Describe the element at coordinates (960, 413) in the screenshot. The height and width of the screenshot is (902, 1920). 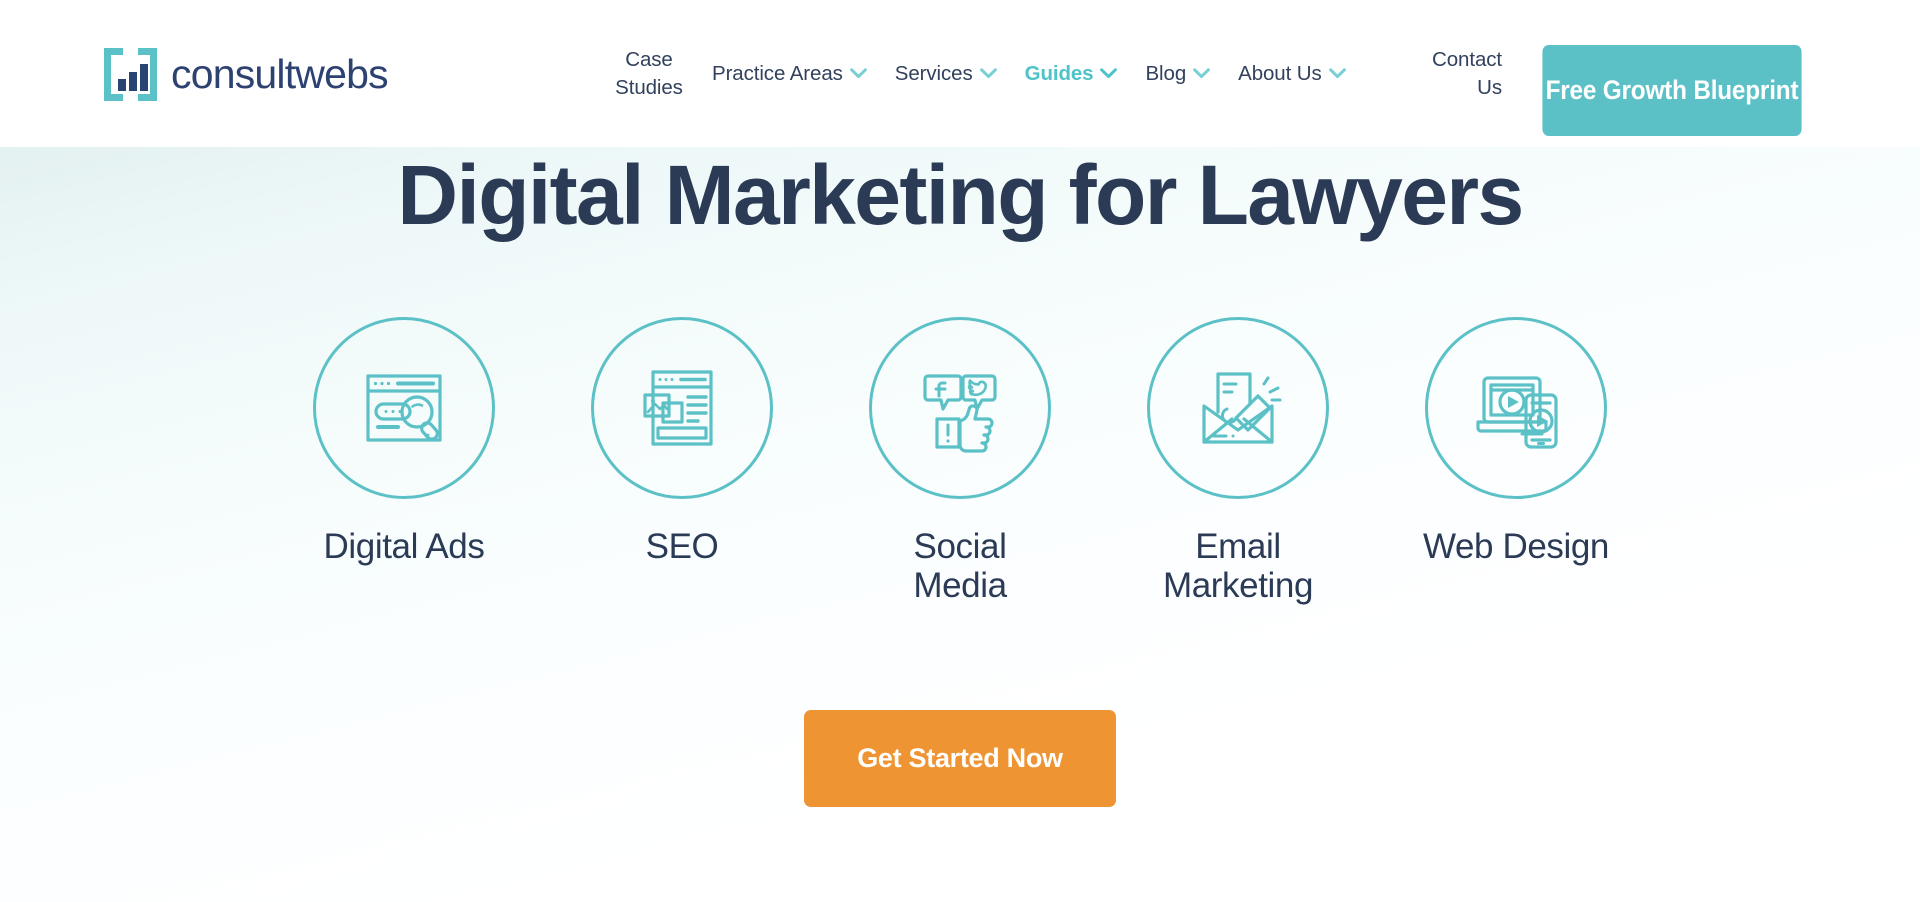
I see `social-bubbles-thumbsup-icon` at that location.